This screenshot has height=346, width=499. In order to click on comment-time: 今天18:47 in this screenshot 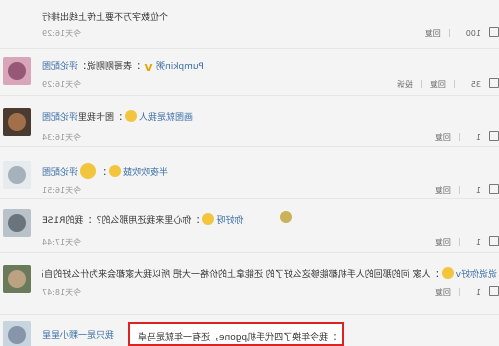, I will do `click(62, 292)`.